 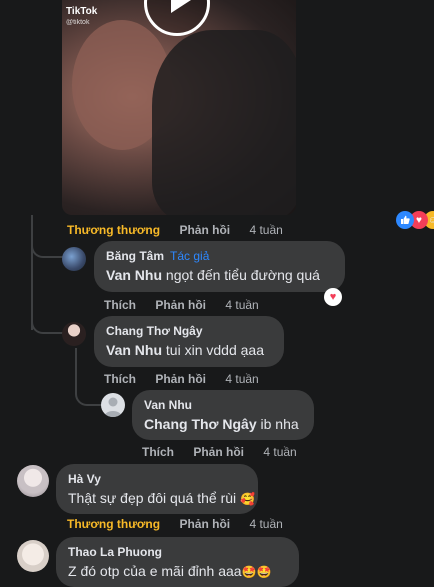 What do you see at coordinates (190, 256) in the screenshot?
I see `author-badge: Tác giả` at bounding box center [190, 256].